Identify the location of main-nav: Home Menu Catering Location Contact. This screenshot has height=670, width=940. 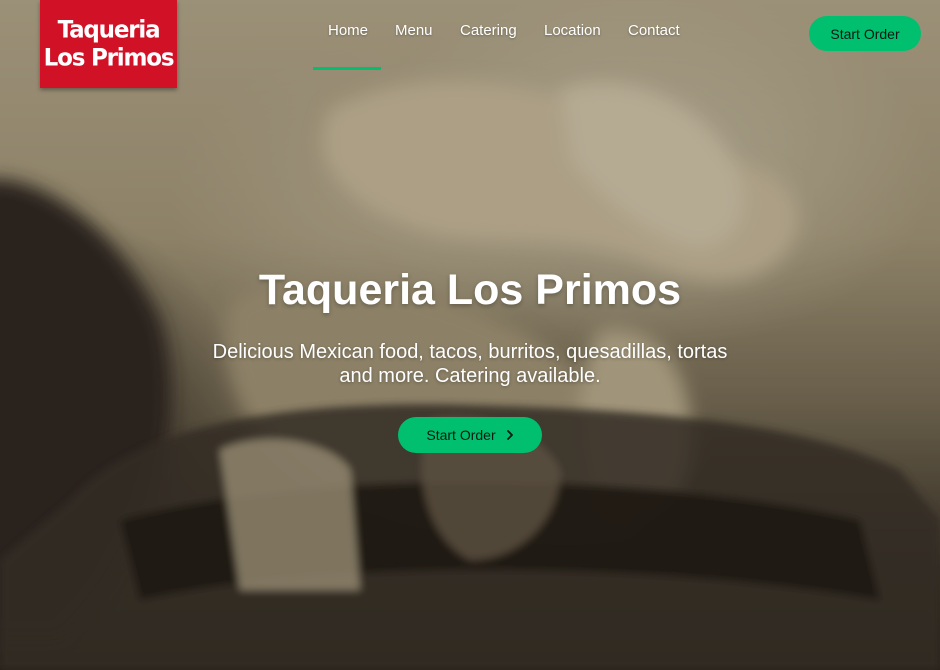
(470, 34).